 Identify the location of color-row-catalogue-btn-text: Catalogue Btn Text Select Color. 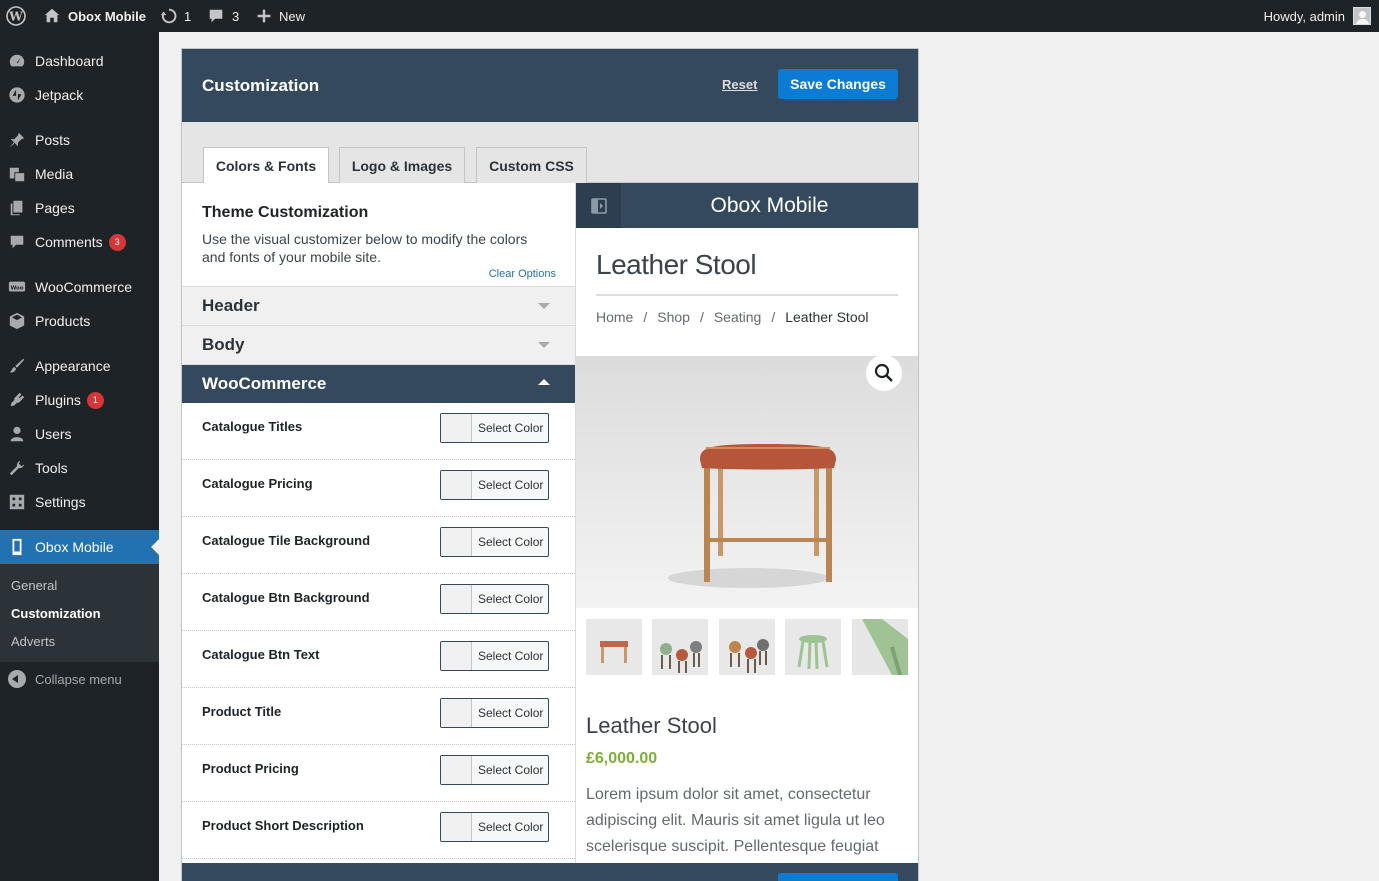
(378, 659).